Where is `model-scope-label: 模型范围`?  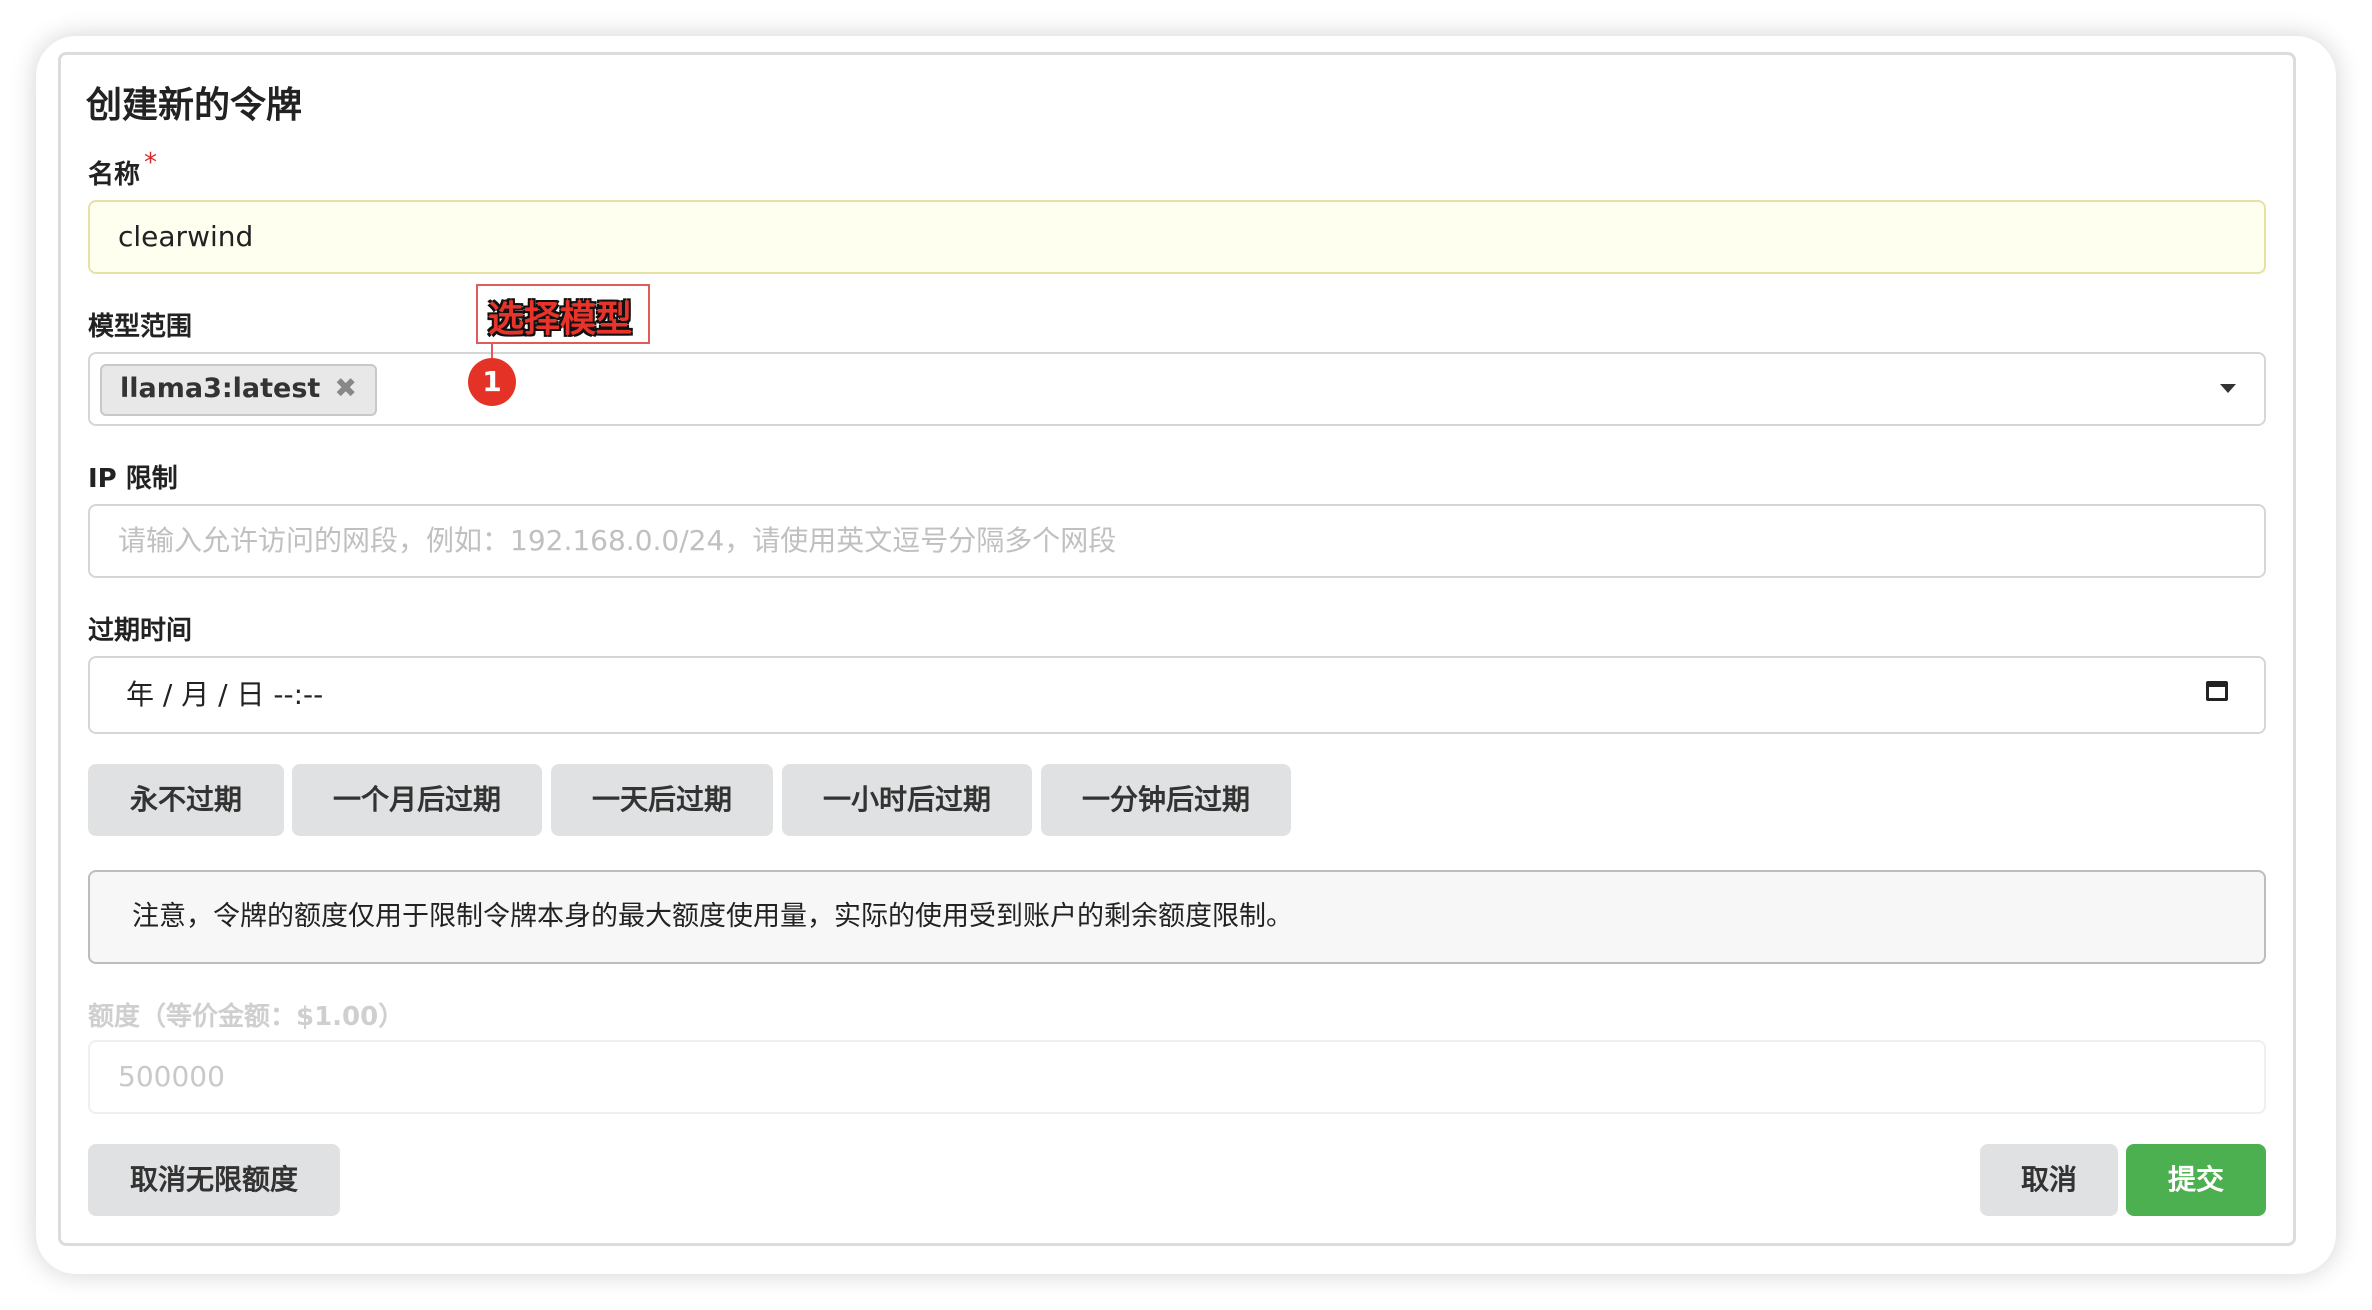 model-scope-label: 模型范围 is located at coordinates (140, 327).